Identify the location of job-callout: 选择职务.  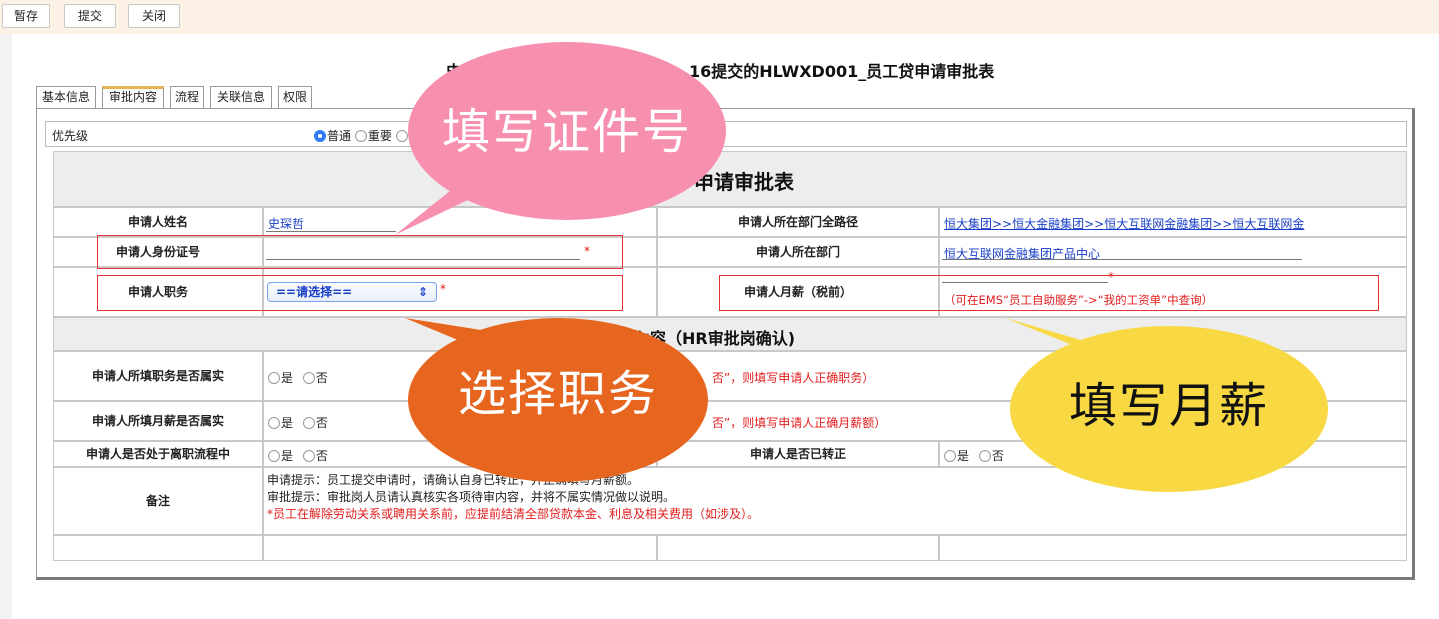
(558, 400).